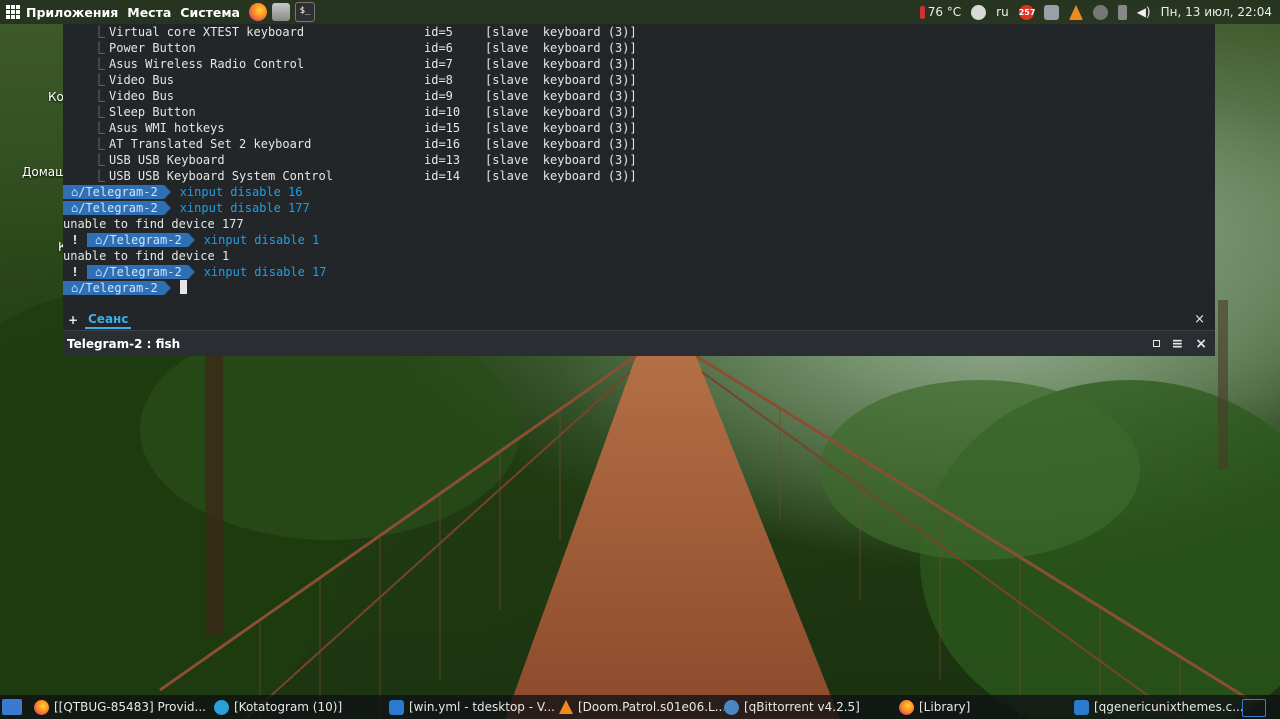 The width and height of the screenshot is (1280, 719). Describe the element at coordinates (639, 96) in the screenshot. I see `device-line: ⎿ Video Bus id=9 [slave keyboard (3)]` at that location.